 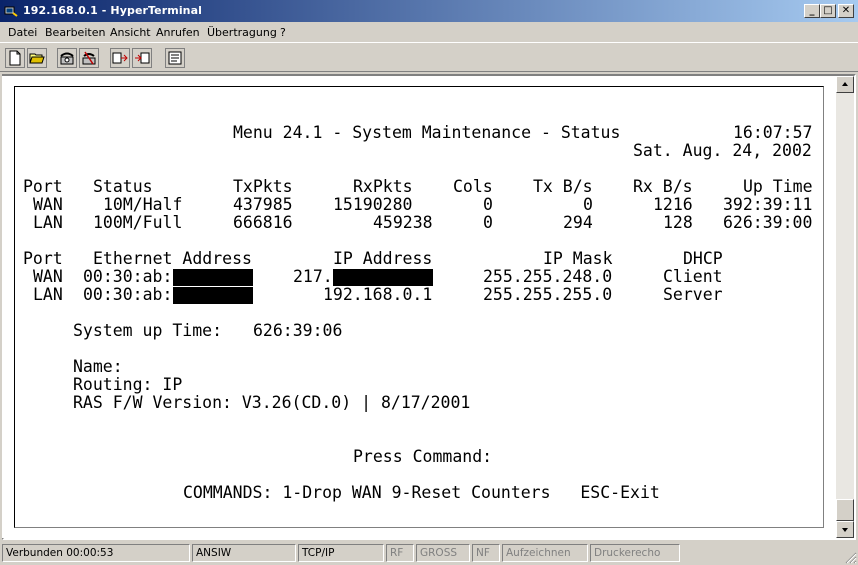 What do you see at coordinates (123, 186) in the screenshot?
I see `col-header-status: Status` at bounding box center [123, 186].